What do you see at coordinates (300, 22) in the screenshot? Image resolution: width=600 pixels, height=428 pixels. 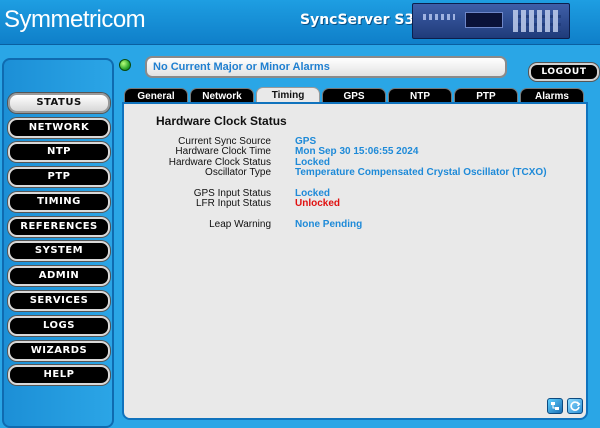 I see `header-bar: Symmetricom SyncServer S300` at bounding box center [300, 22].